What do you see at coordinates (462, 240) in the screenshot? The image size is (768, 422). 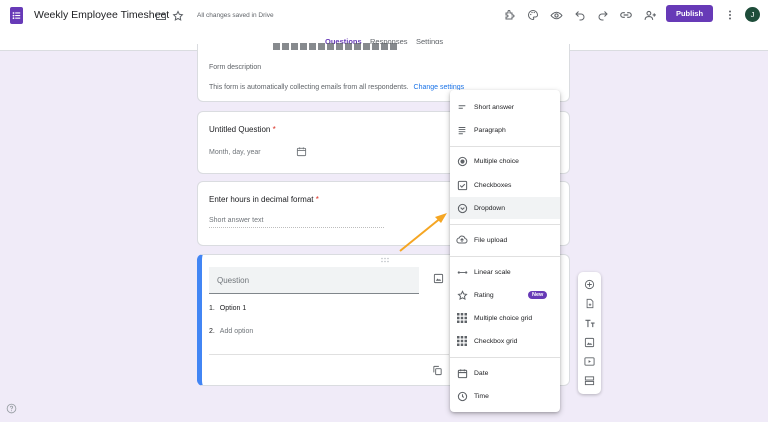 I see `cloud-upload-icon` at bounding box center [462, 240].